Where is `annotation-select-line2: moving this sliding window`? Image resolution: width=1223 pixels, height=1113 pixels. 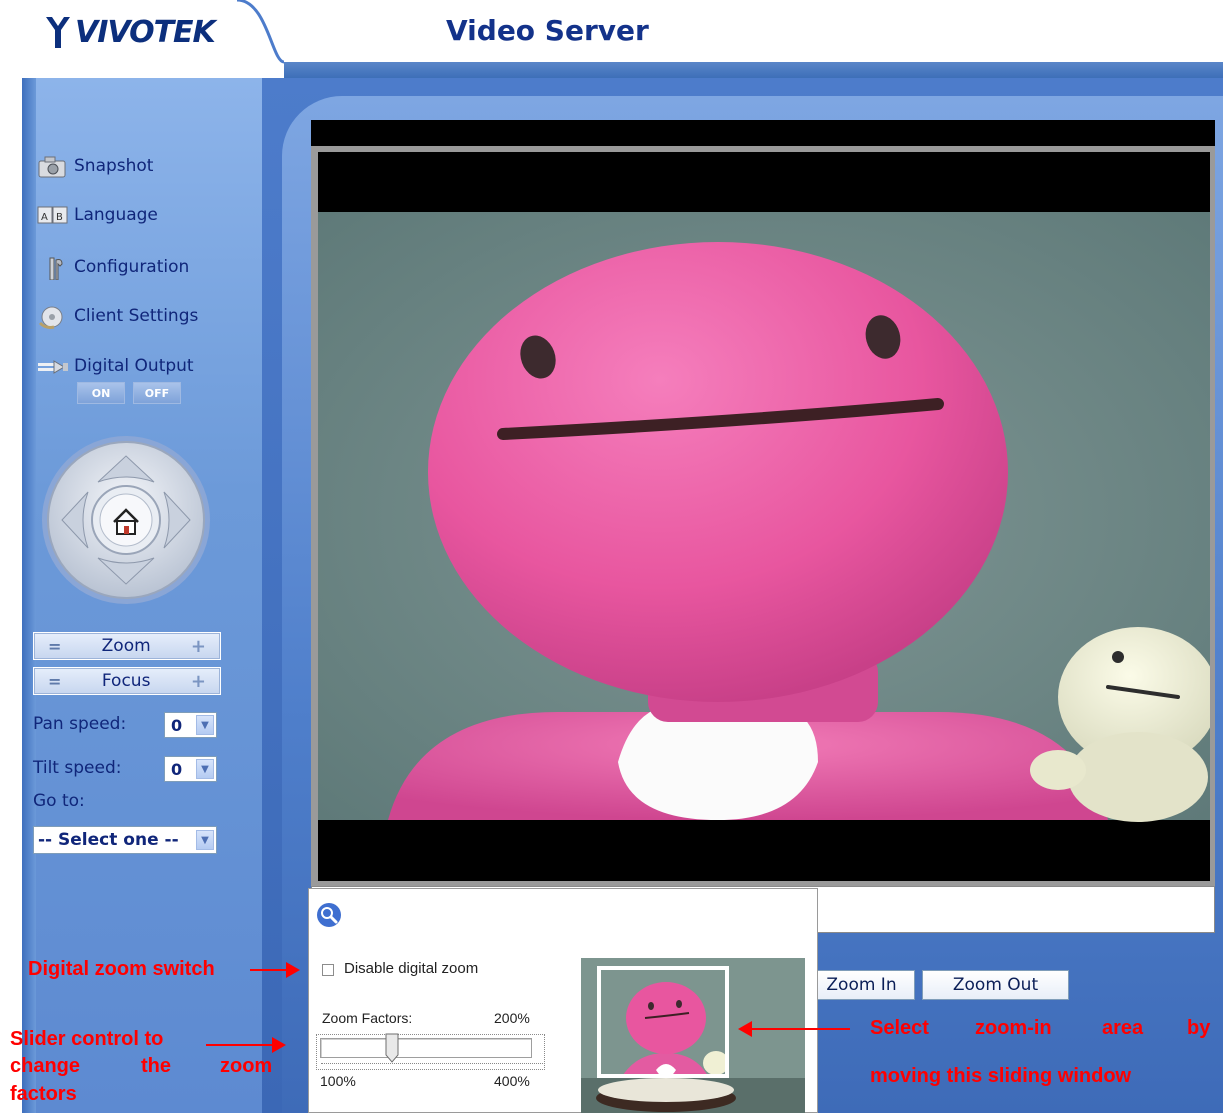 annotation-select-line2: moving this sliding window is located at coordinates (1001, 1076).